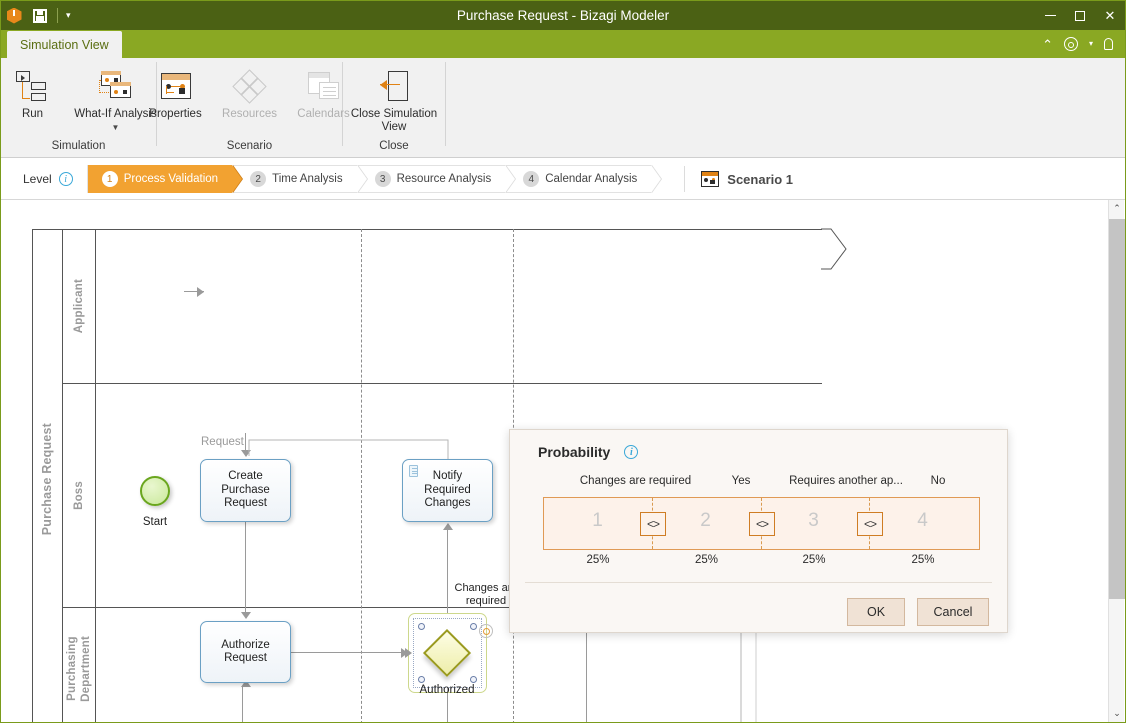 The image size is (1126, 723). I want to click on flow-authorize-to-gateway, so click(348, 652).